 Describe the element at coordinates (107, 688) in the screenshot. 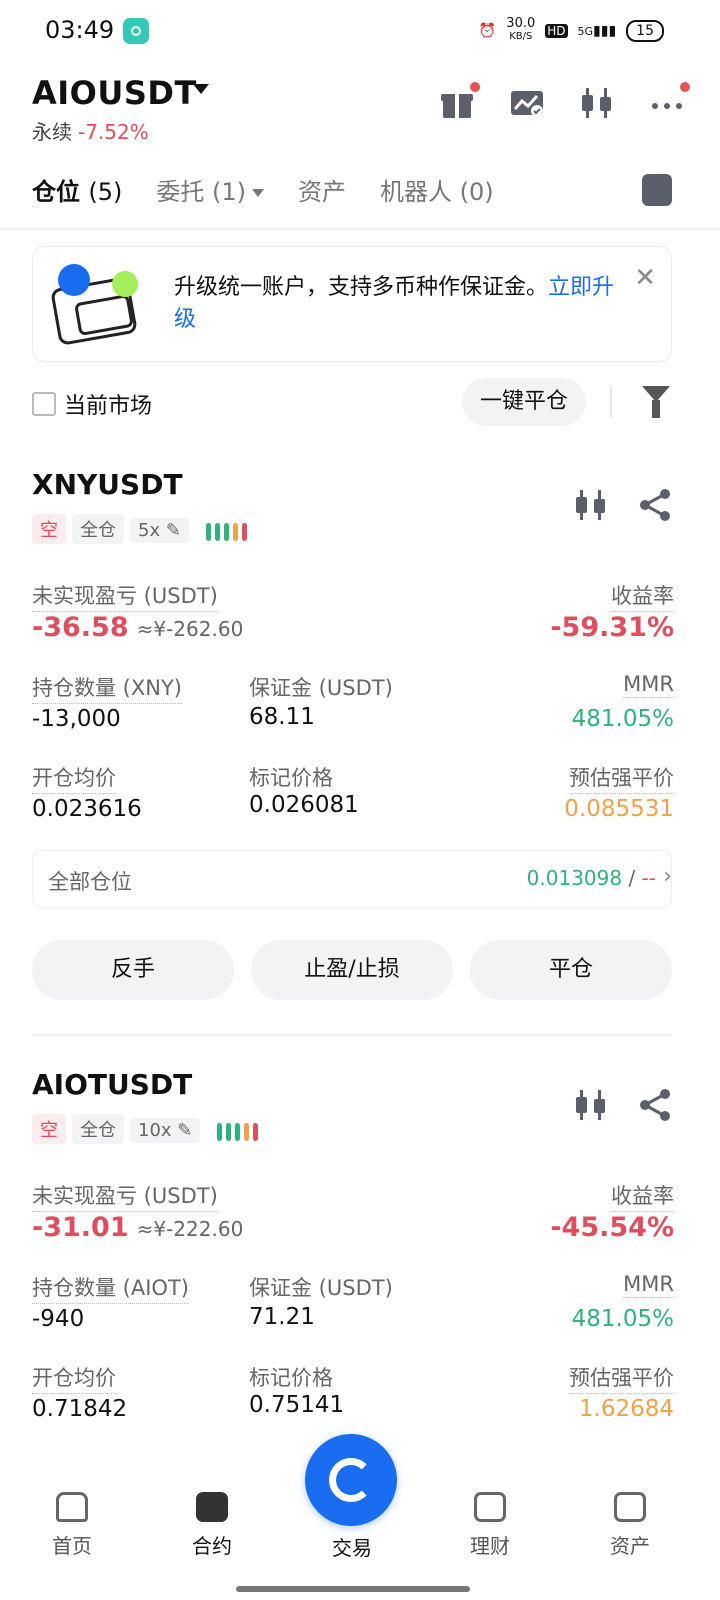

I see `qty-label: 持仓数量 (XNY)` at that location.